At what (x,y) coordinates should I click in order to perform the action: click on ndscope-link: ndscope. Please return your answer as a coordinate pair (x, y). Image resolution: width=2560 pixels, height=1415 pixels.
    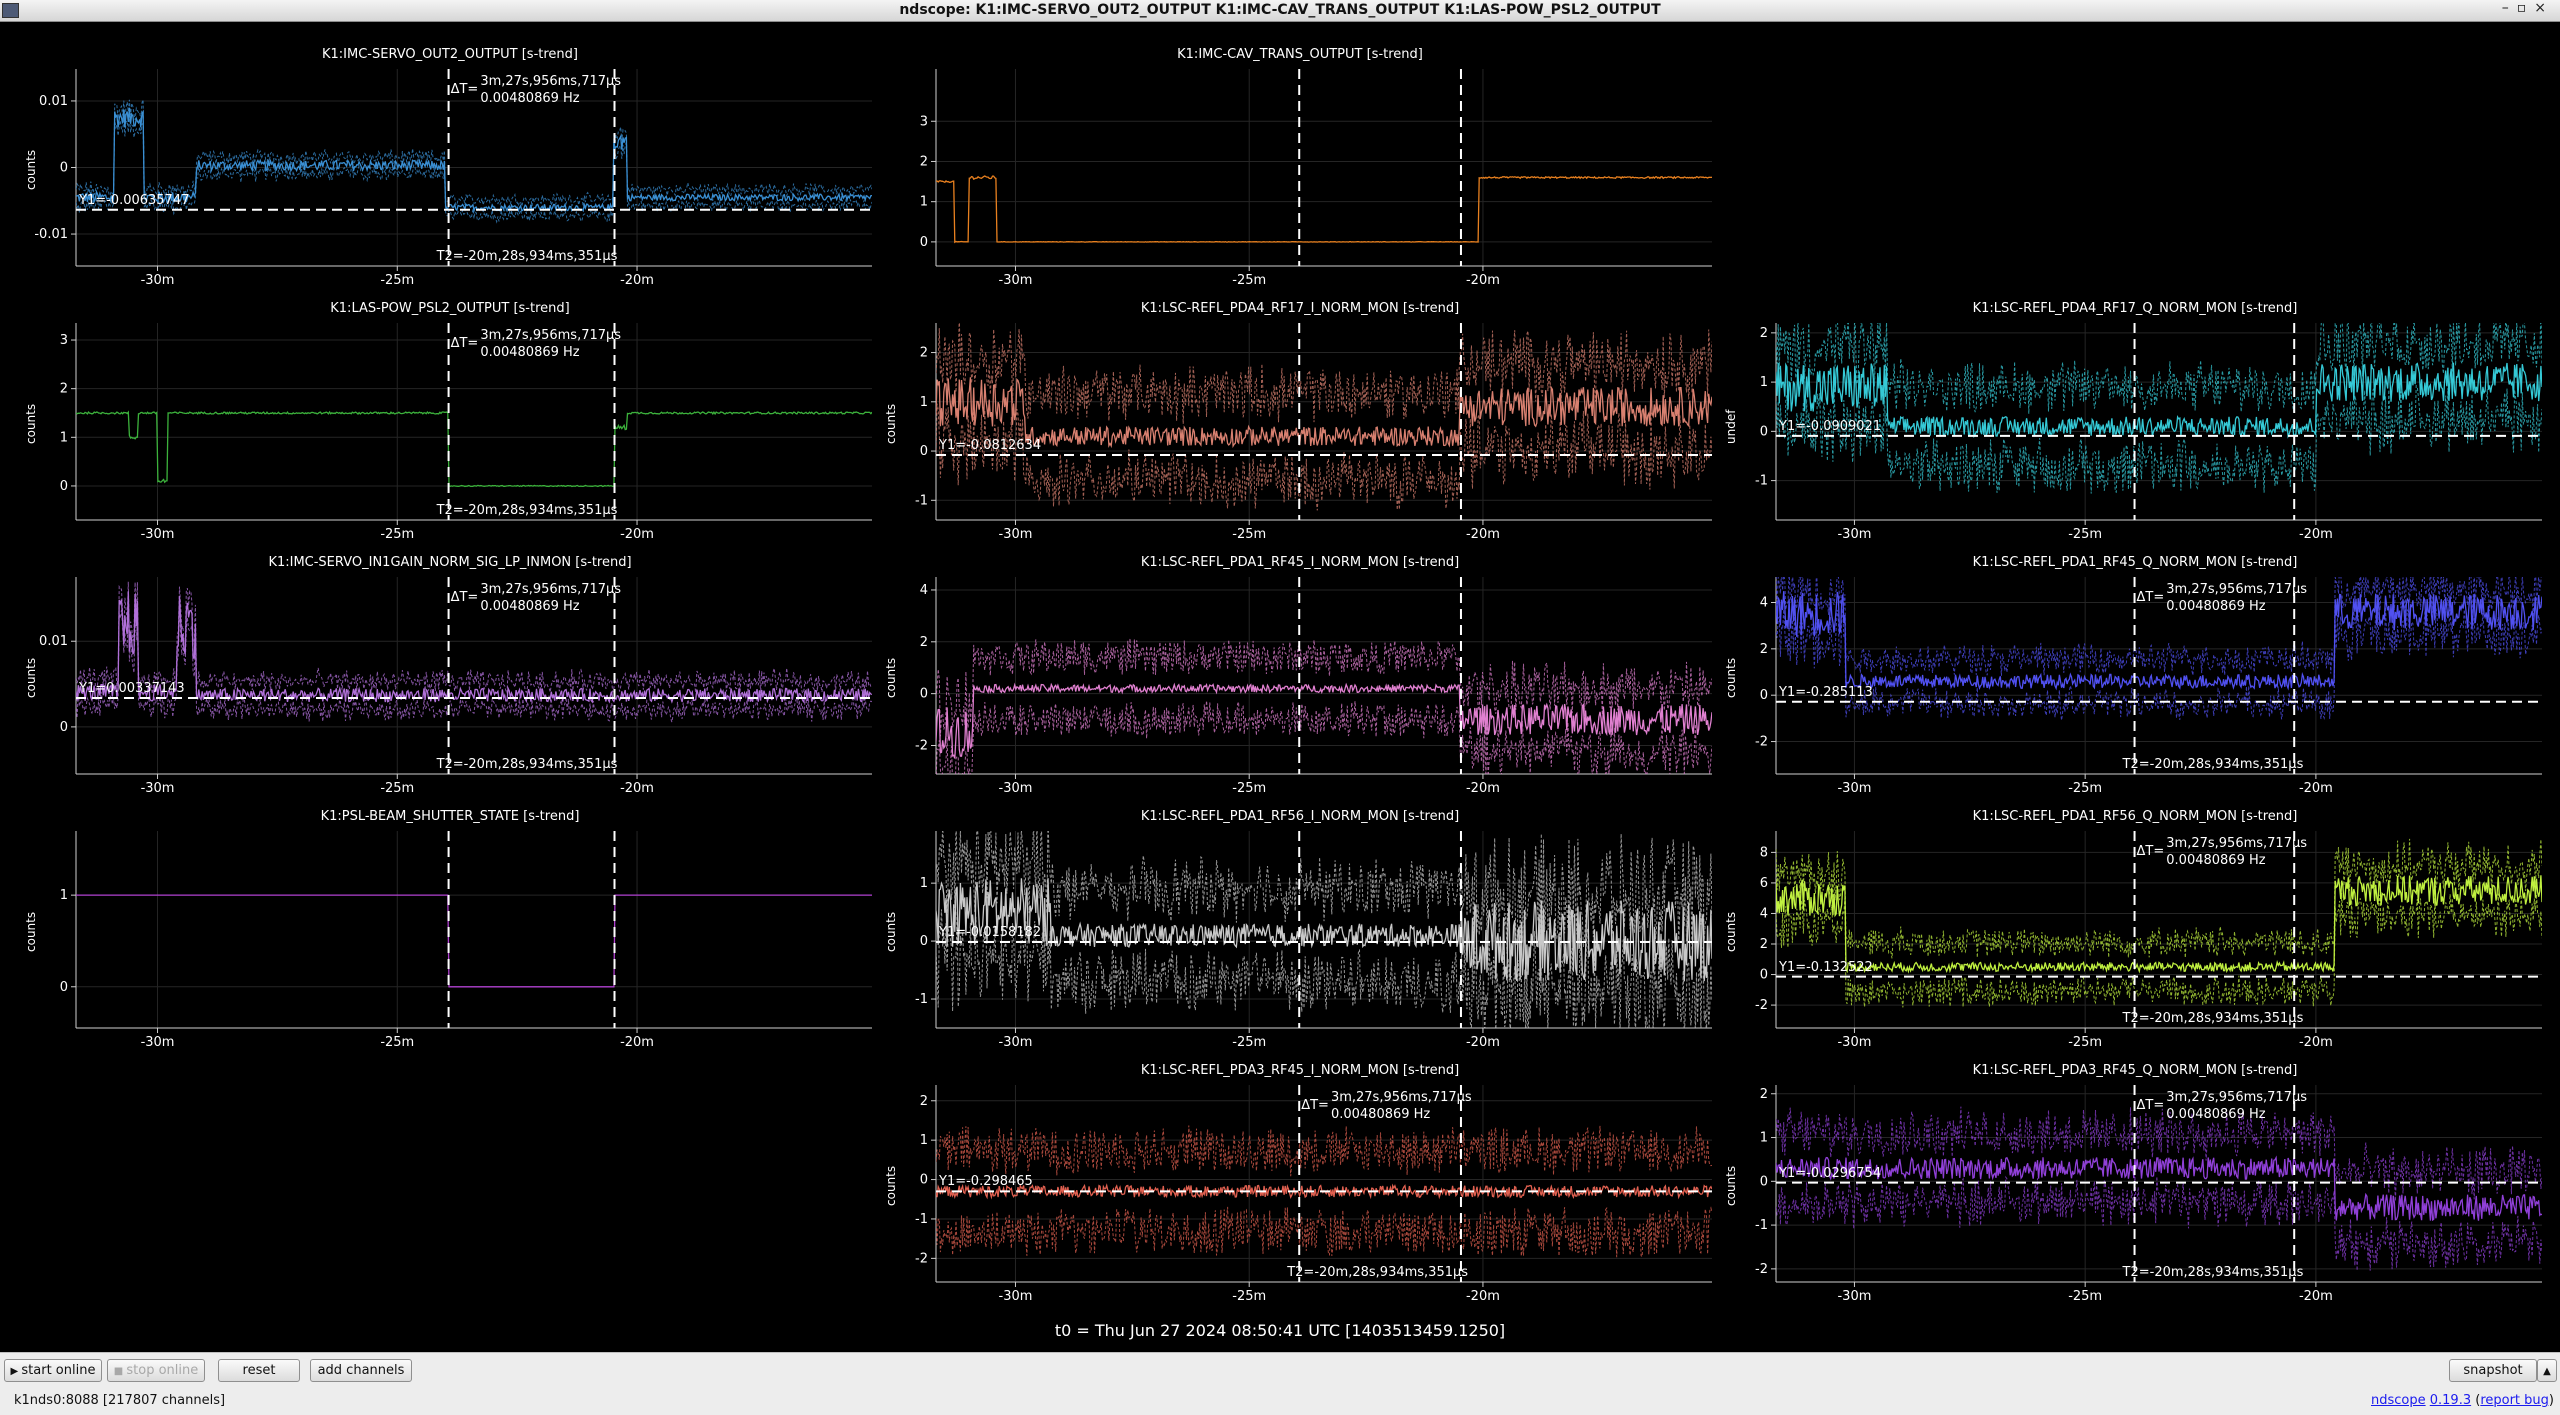
    Looking at the image, I should click on (2398, 1400).